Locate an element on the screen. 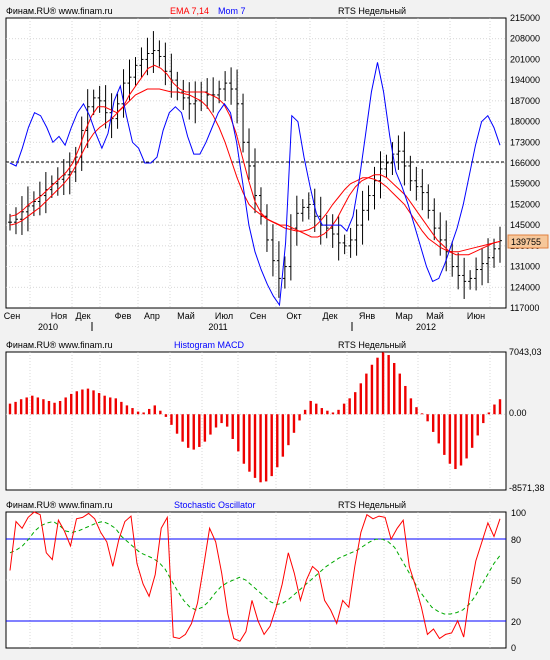 The image size is (550, 660). macd-panel-title: RTS Недельный is located at coordinates (372, 345).